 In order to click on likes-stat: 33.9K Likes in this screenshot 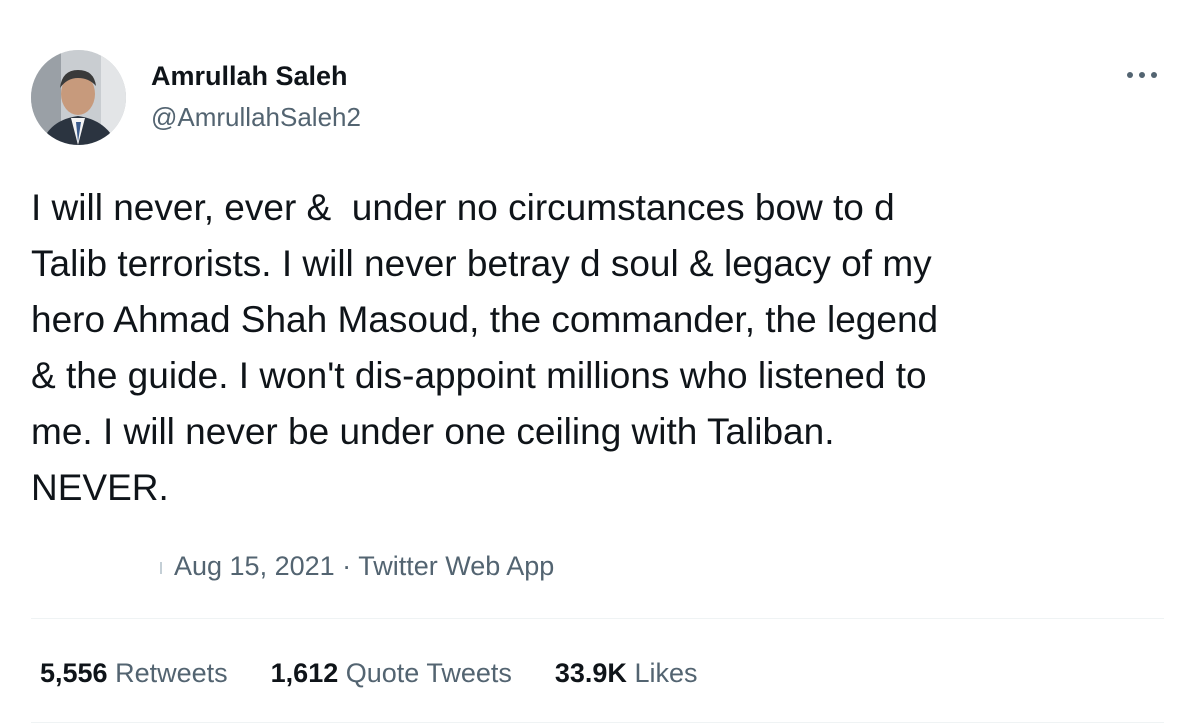, I will do `click(626, 673)`.